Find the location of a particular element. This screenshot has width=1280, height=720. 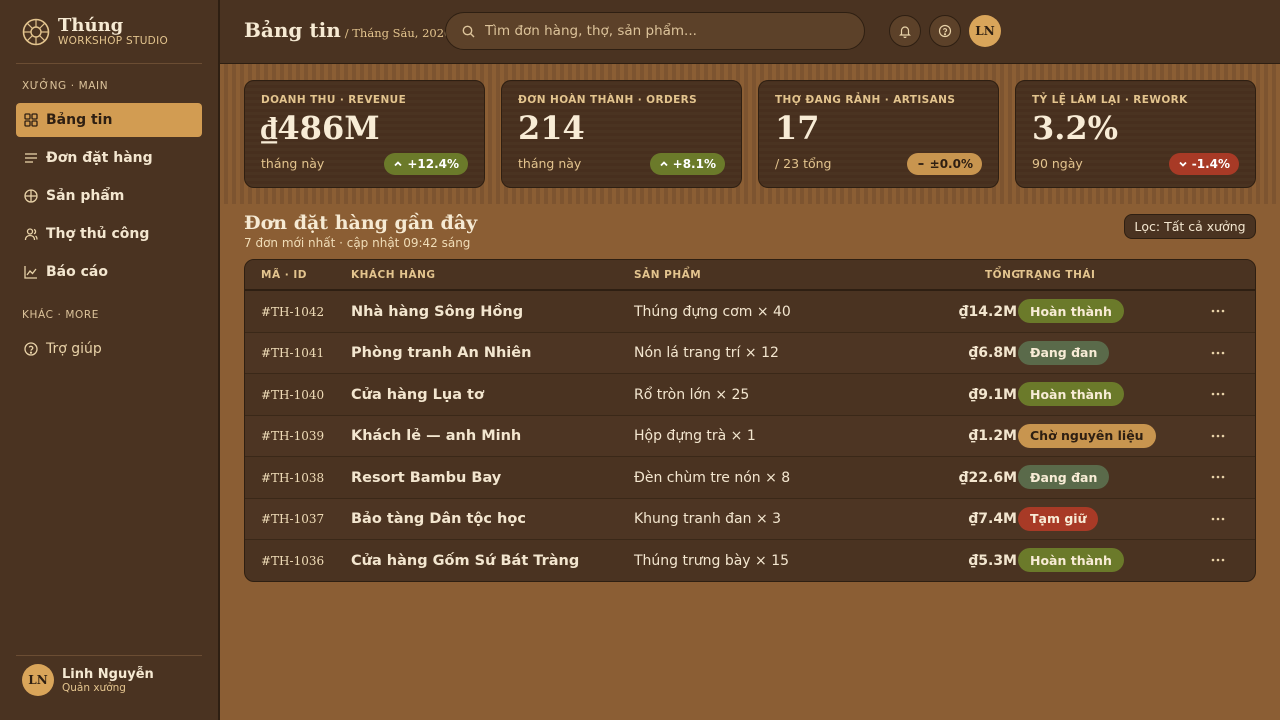

user-name: Linh Nguyễn is located at coordinates (108, 674).